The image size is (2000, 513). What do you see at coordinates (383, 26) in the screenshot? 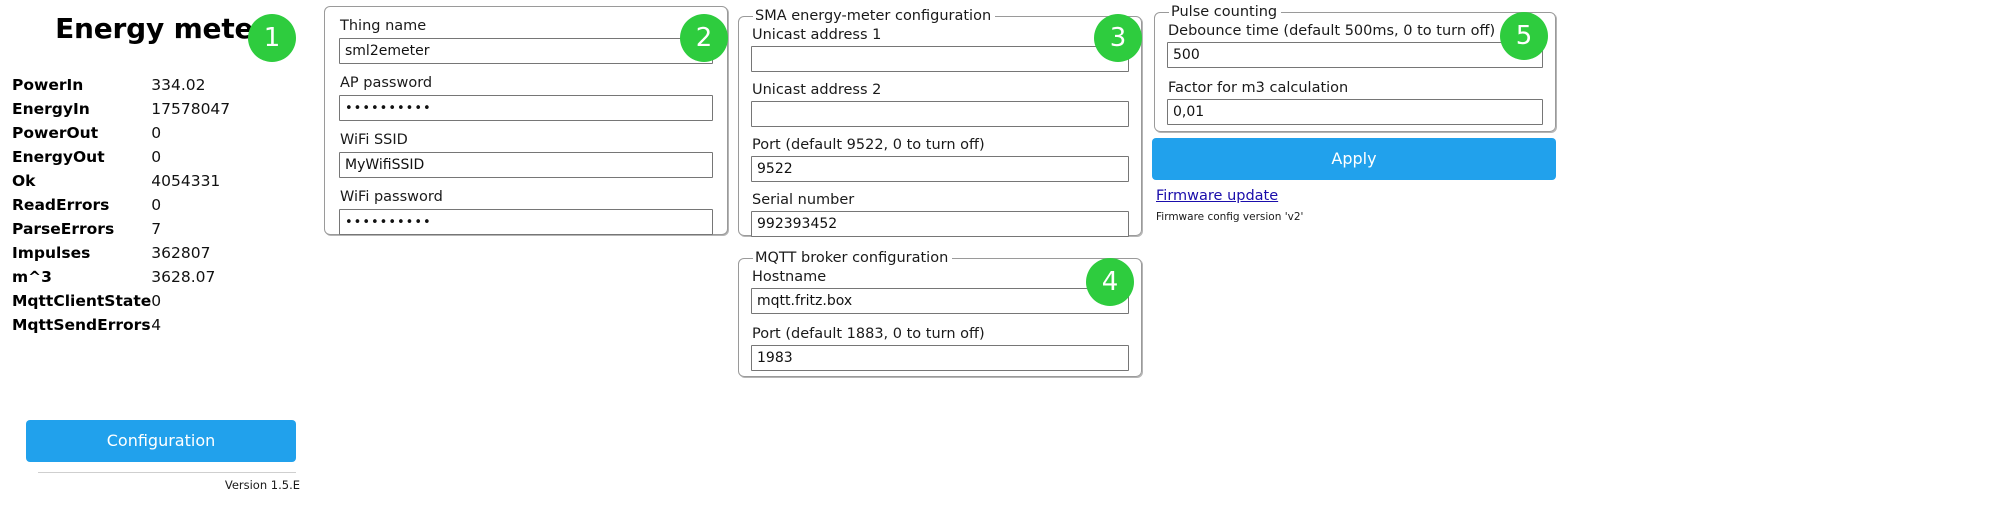
I see `thing-label-0: Thing name` at bounding box center [383, 26].